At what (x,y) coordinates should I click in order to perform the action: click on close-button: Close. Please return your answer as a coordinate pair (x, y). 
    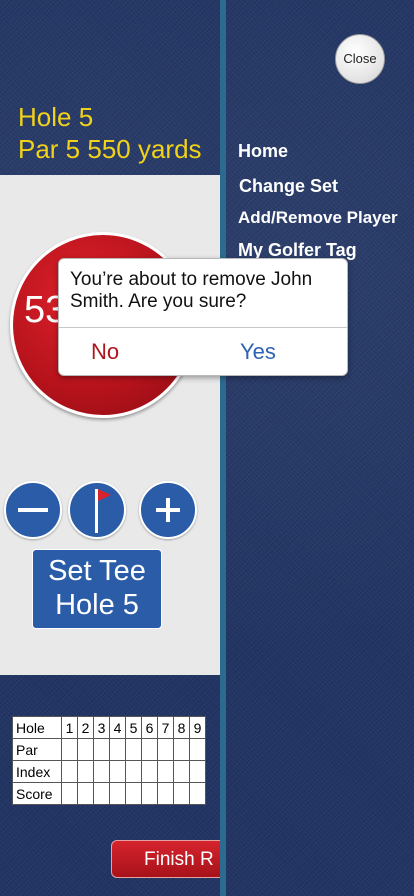
    Looking at the image, I should click on (360, 59).